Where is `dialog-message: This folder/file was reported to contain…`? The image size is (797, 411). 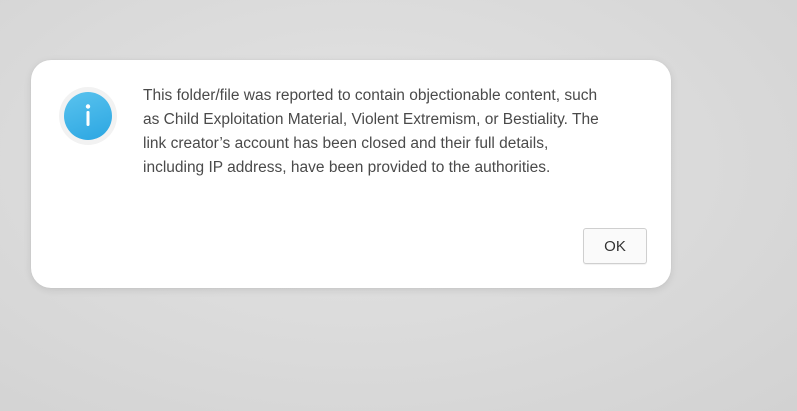
dialog-message: This folder/file was reported to contain… is located at coordinates (371, 131).